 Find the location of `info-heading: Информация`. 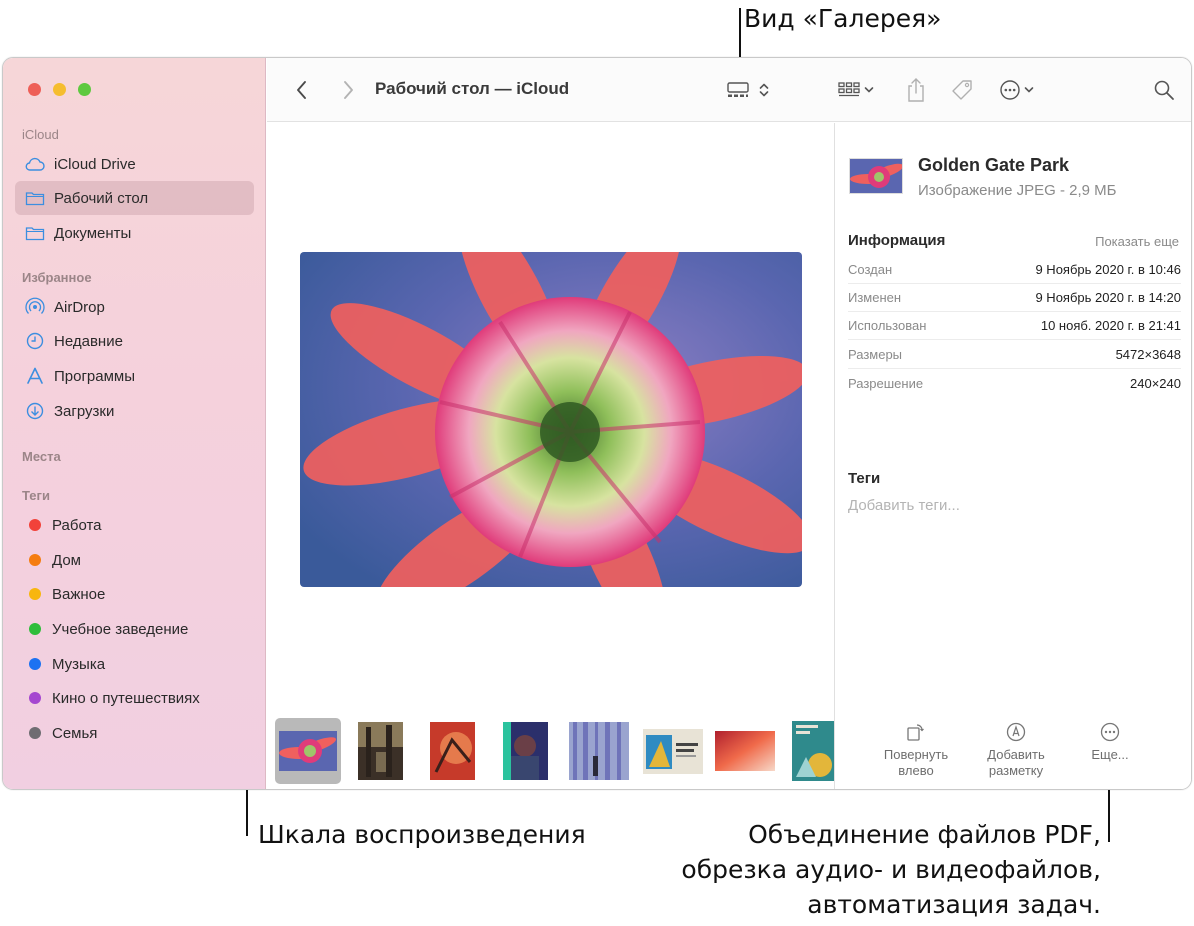

info-heading: Информация is located at coordinates (897, 240).